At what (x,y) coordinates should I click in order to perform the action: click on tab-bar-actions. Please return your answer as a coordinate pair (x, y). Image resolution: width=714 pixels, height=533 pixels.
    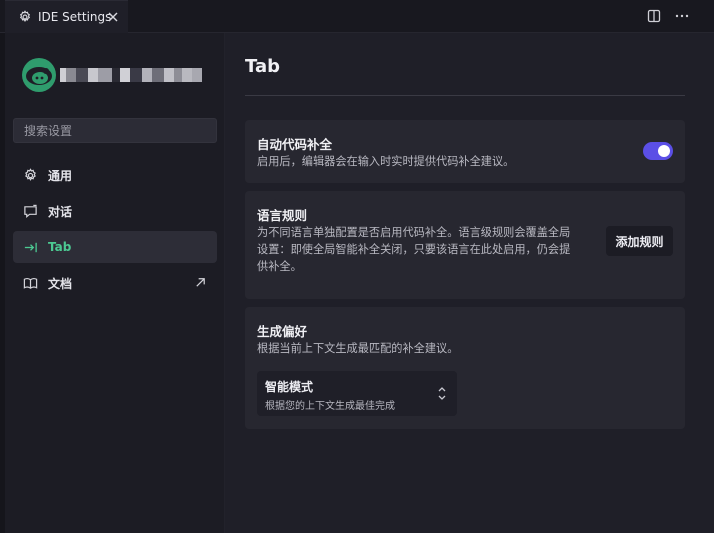
    Looking at the image, I should click on (668, 16).